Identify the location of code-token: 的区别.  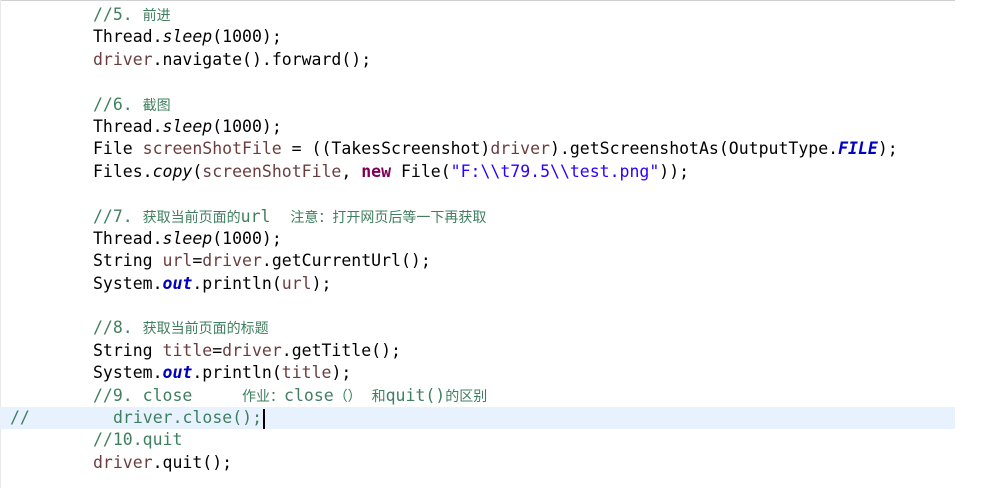
(466, 396).